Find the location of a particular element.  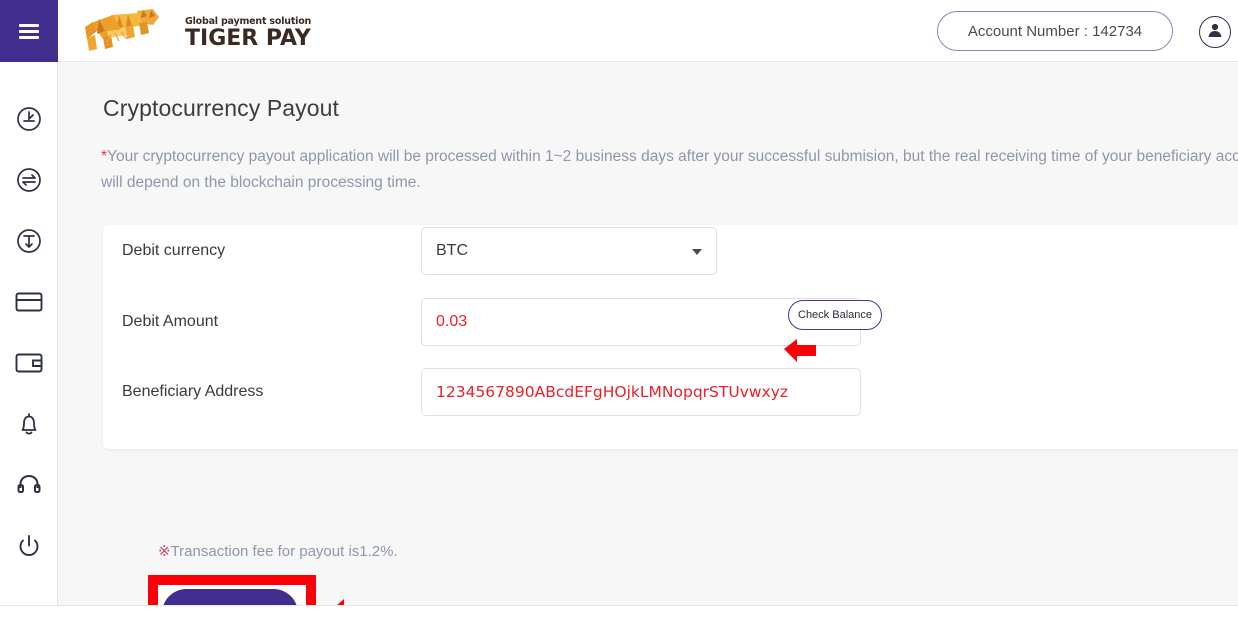

deposit-circle-icon is located at coordinates (29, 241).